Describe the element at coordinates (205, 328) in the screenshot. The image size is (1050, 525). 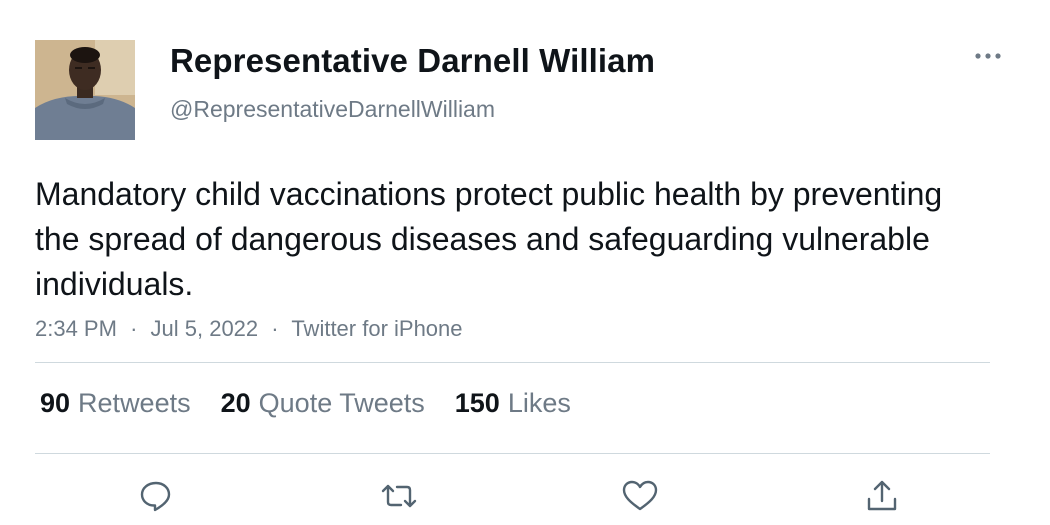
I see `tweet-date: Jul 5, 2022` at that location.